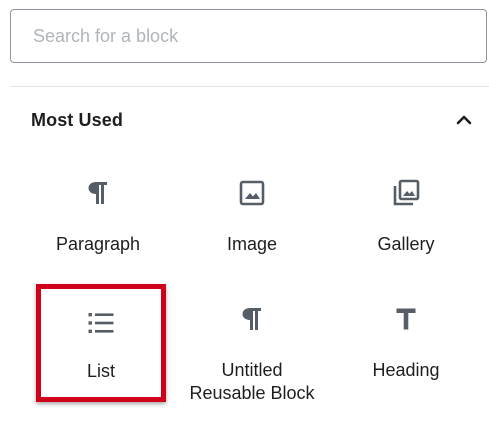 The width and height of the screenshot is (489, 427). Describe the element at coordinates (252, 345) in the screenshot. I see `block-item-untitled-reusable-block: Untitled Reusable Block` at that location.